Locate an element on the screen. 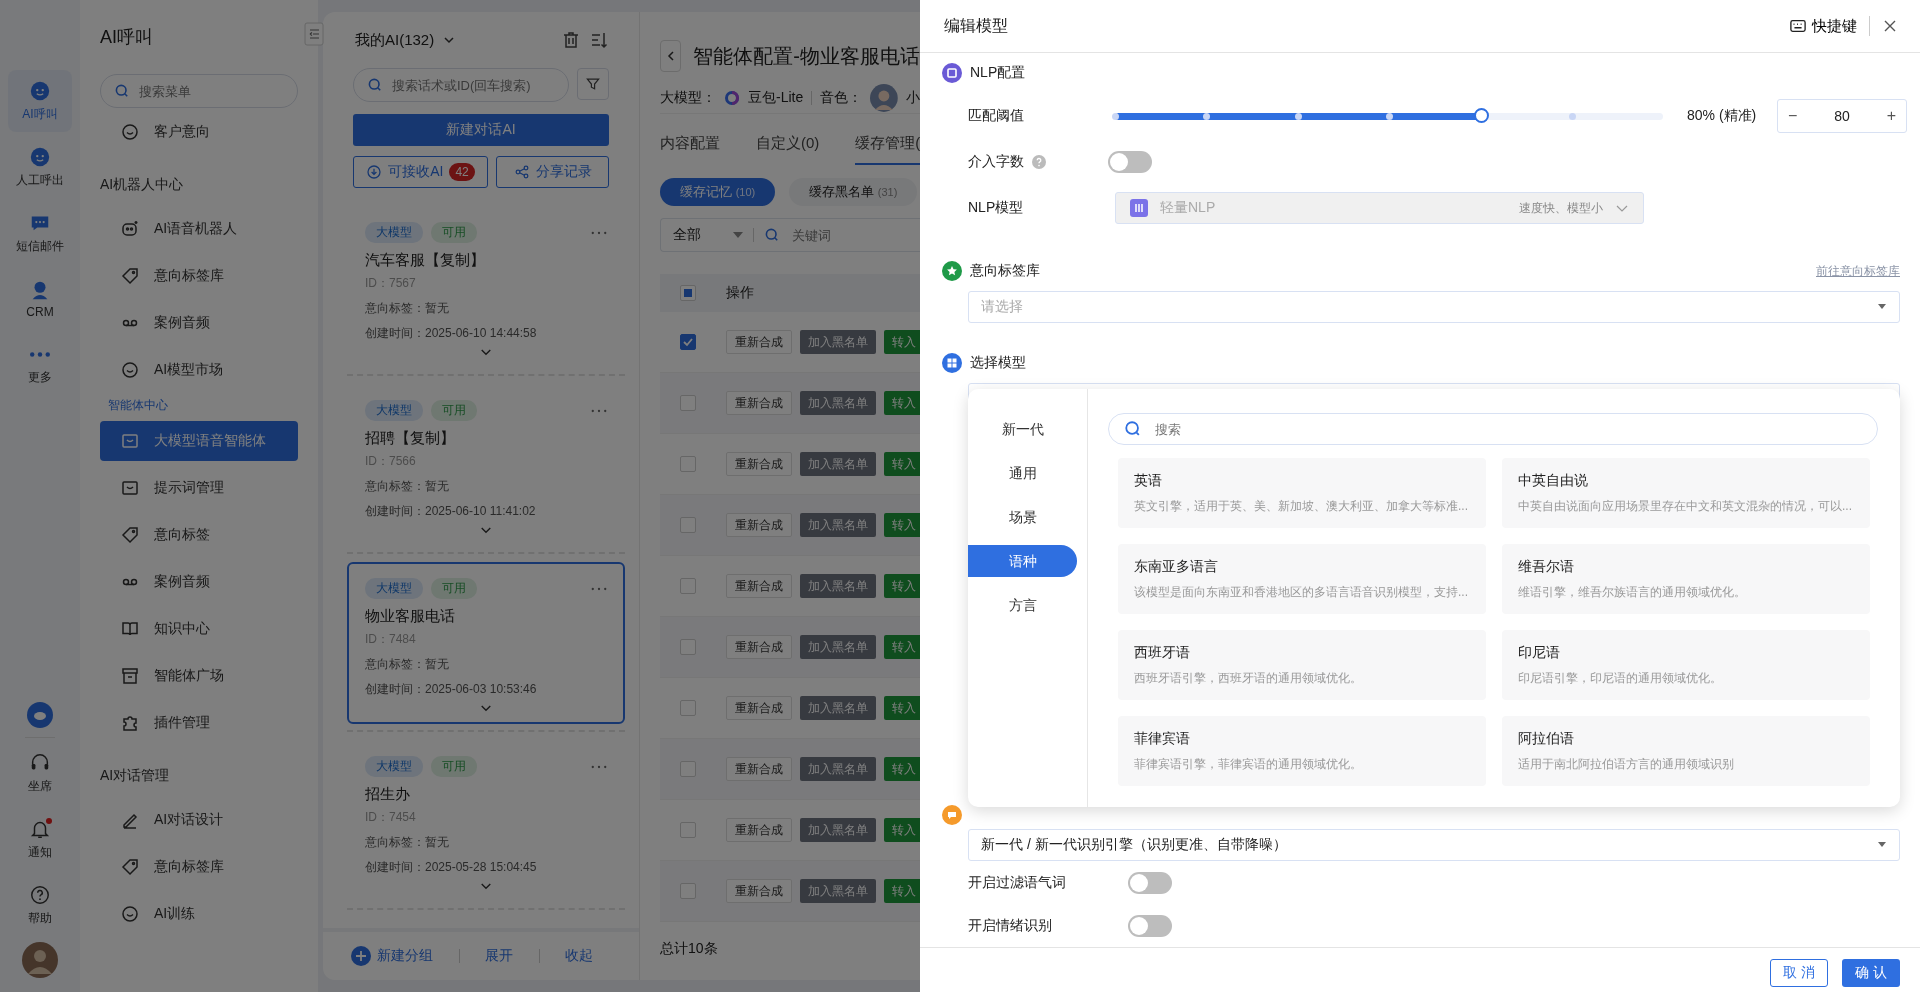 The width and height of the screenshot is (1920, 992). slider-thumb is located at coordinates (1481, 115).